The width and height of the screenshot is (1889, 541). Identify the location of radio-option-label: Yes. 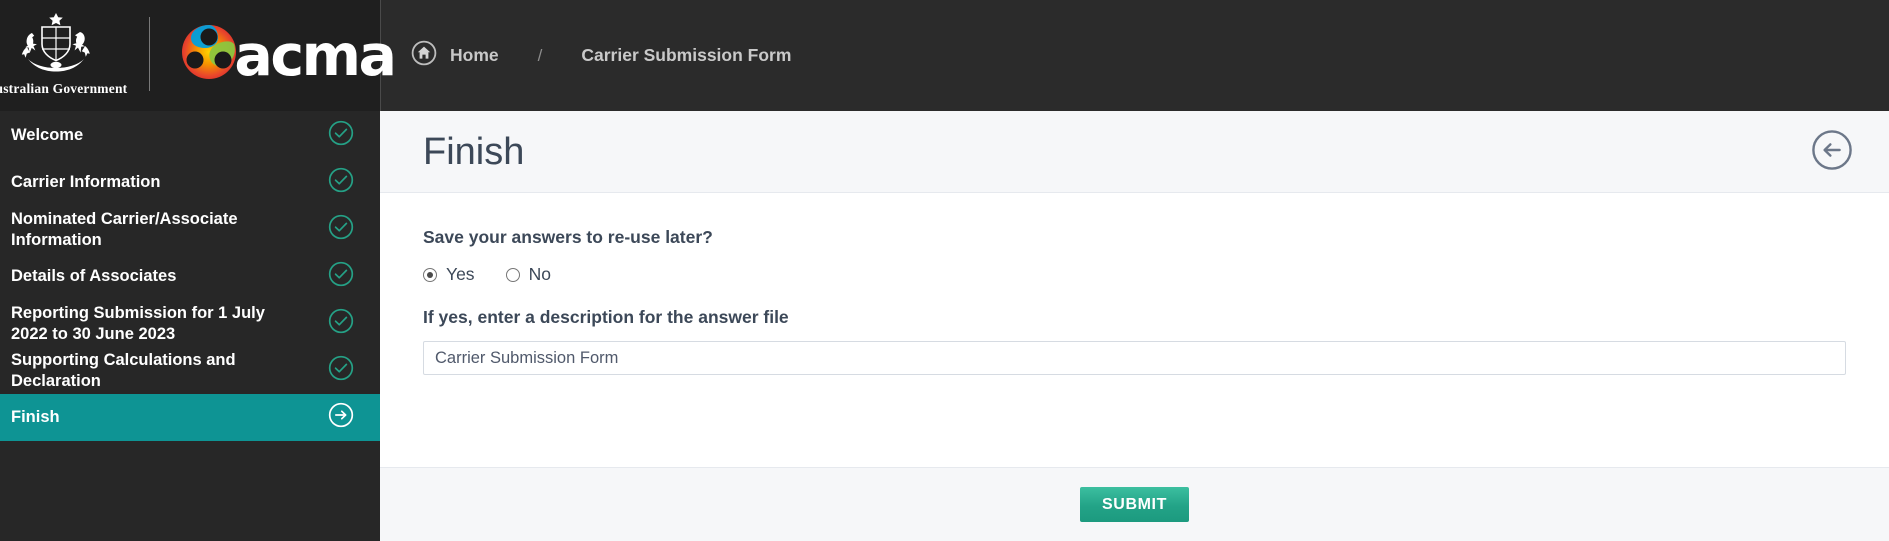
(460, 274).